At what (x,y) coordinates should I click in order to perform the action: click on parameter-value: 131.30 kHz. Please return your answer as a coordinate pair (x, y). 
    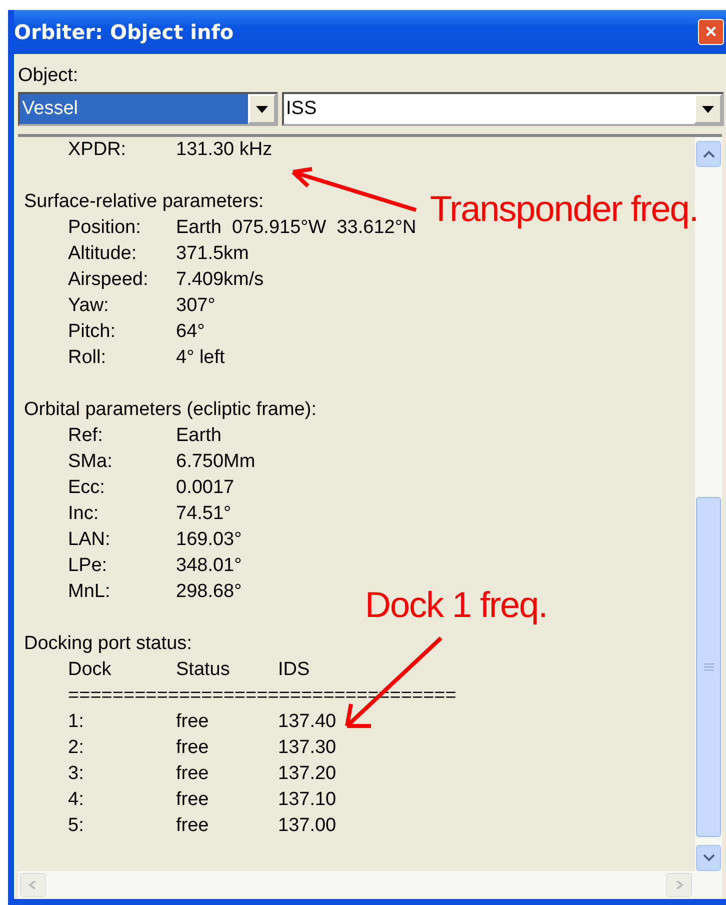
    Looking at the image, I should click on (224, 150).